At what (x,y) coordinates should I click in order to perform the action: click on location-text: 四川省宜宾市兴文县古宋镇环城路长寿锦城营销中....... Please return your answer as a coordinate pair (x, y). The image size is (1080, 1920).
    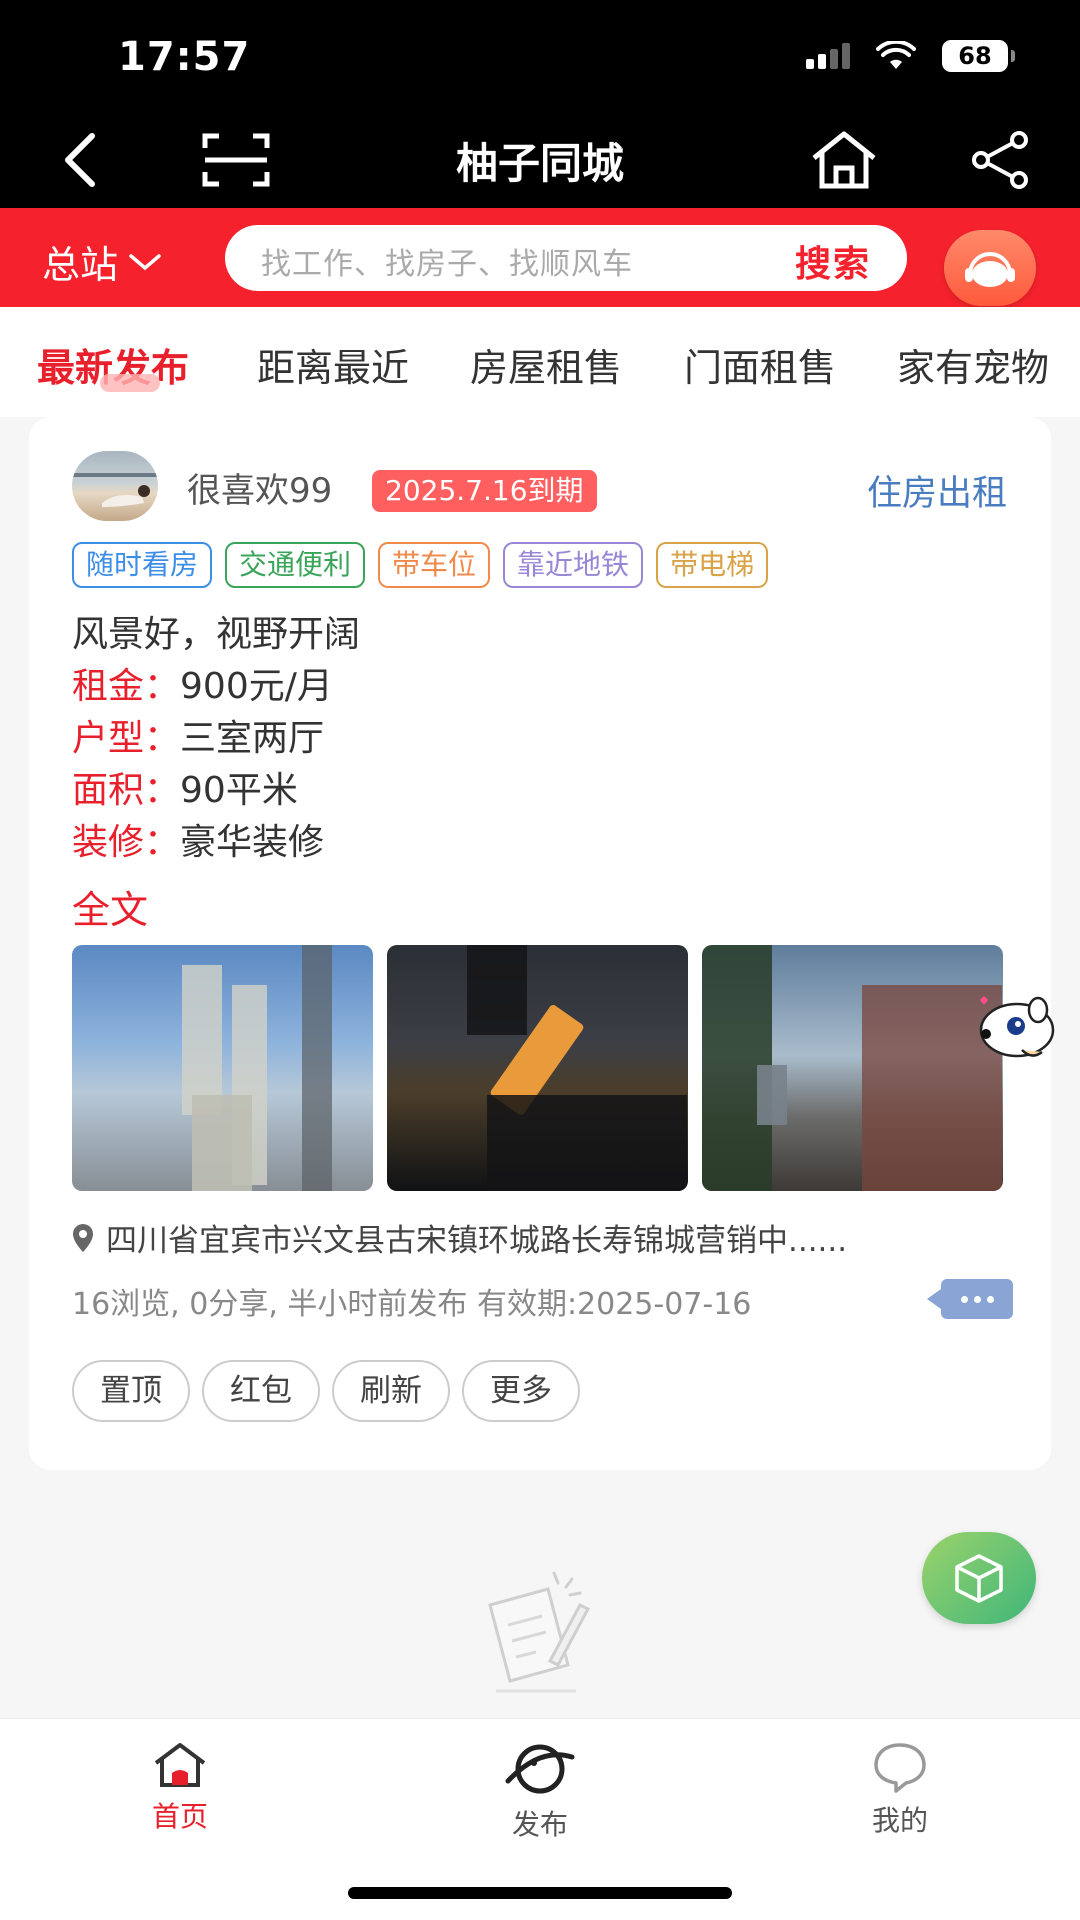
    Looking at the image, I should click on (477, 1241).